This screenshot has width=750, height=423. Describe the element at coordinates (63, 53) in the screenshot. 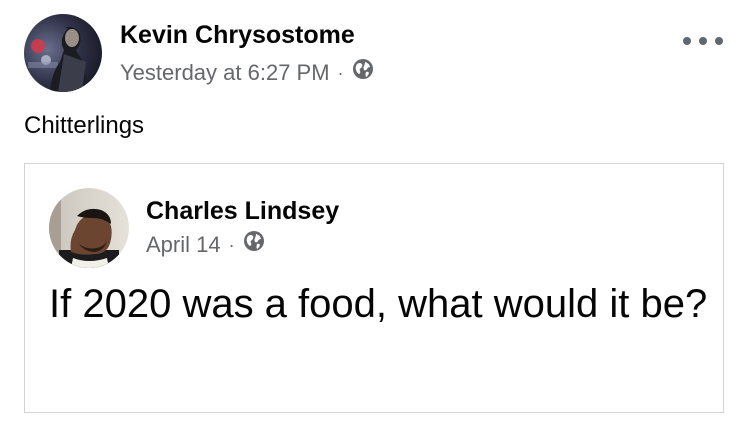

I see `author-avatar` at that location.